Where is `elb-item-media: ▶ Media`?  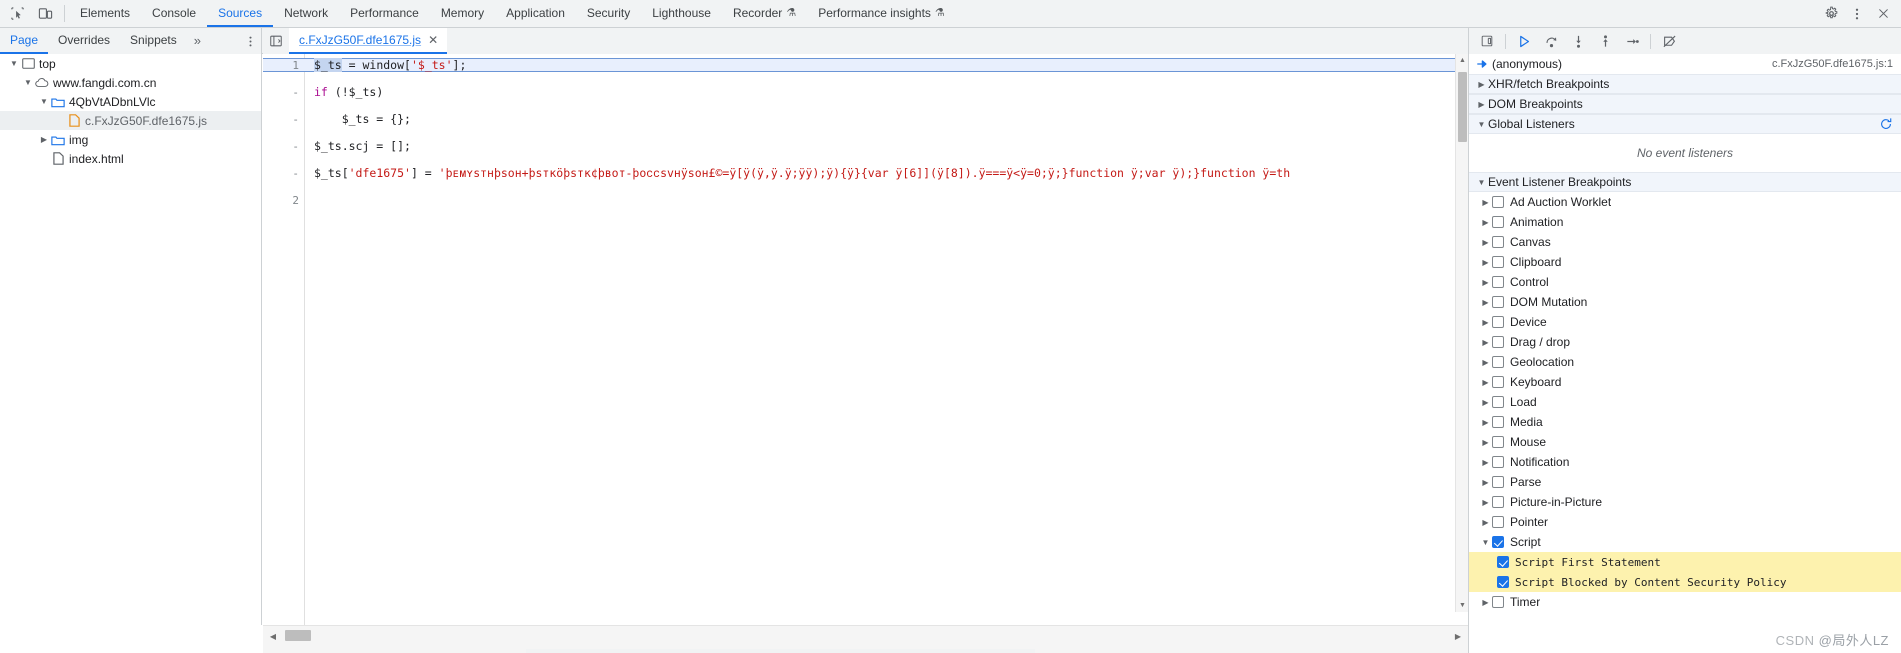
elb-item-media: ▶ Media is located at coordinates (1685, 422).